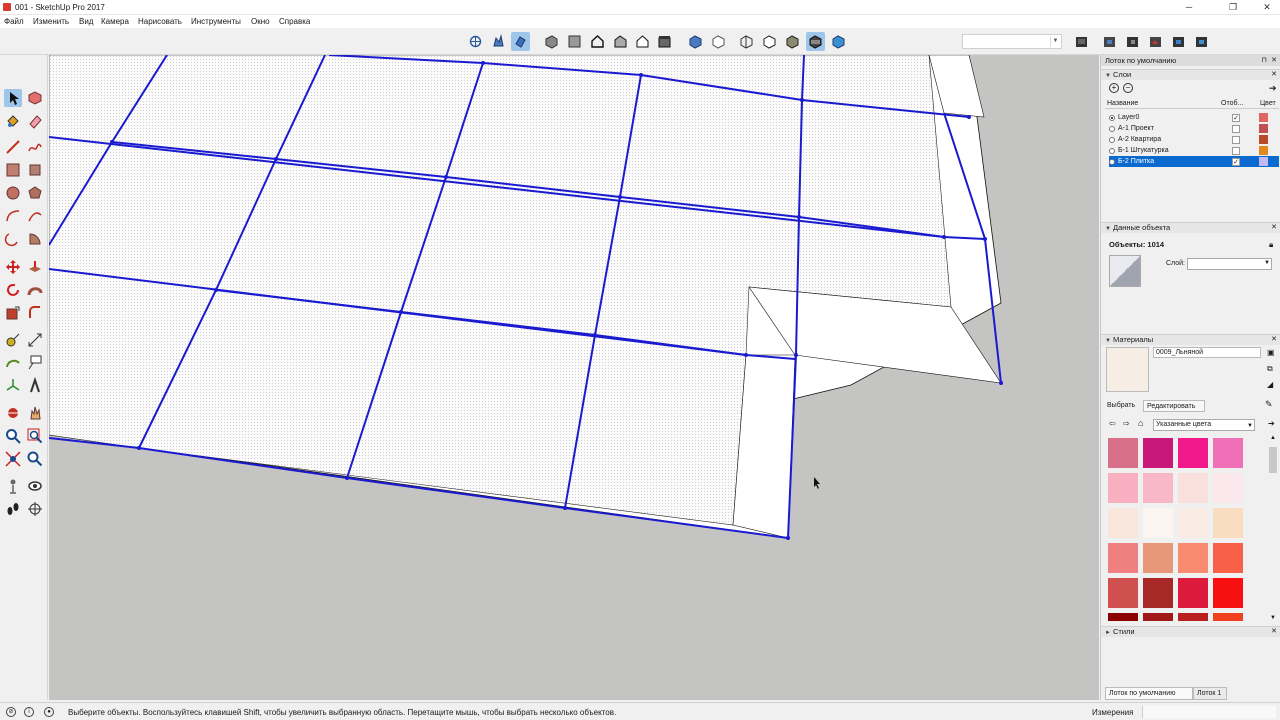  What do you see at coordinates (1233, 7) in the screenshot?
I see `maximize-button: ❐` at bounding box center [1233, 7].